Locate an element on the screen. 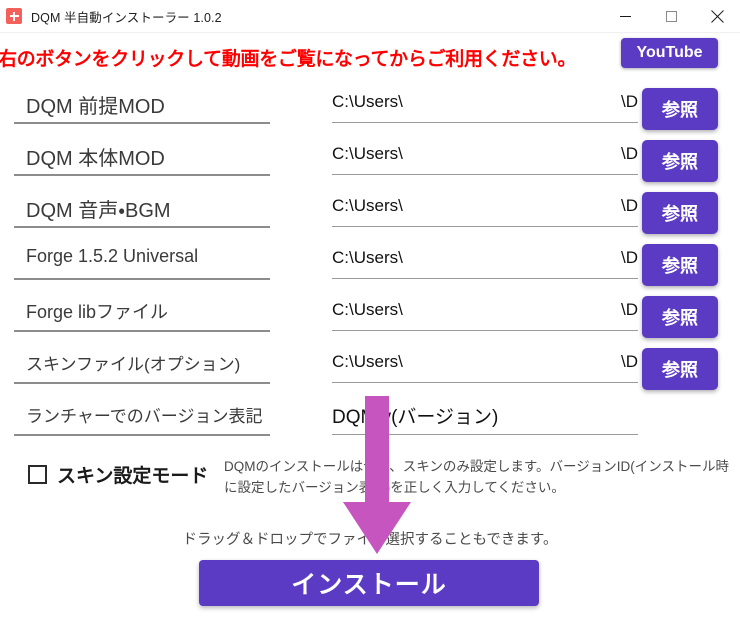 The height and width of the screenshot is (617, 740). window-title: DQM 半自動インストーラー 1.0.2 is located at coordinates (126, 17).